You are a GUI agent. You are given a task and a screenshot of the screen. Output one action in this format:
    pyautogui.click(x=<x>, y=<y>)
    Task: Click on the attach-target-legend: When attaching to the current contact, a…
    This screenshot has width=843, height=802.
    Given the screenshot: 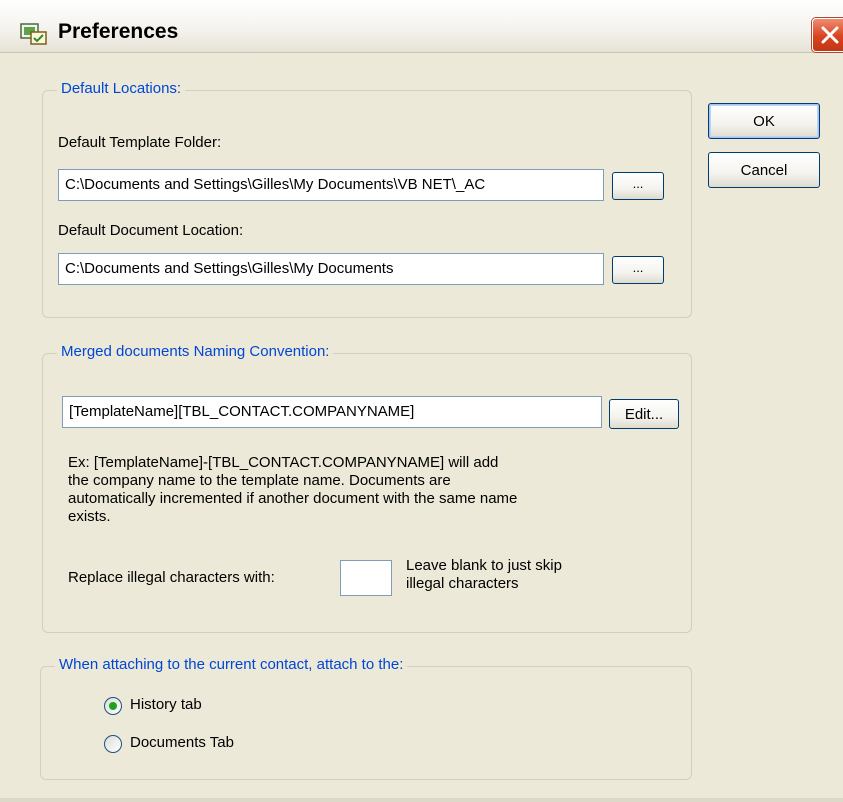 What is the action you would take?
    pyautogui.click(x=231, y=664)
    